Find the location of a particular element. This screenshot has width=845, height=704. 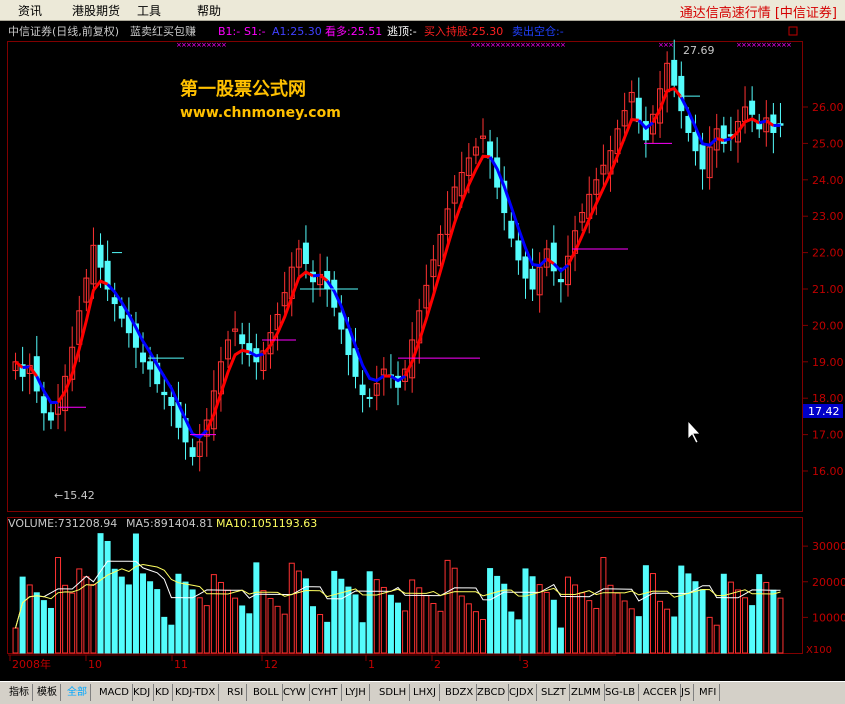

volume-unit-label: X100 is located at coordinates (819, 650).